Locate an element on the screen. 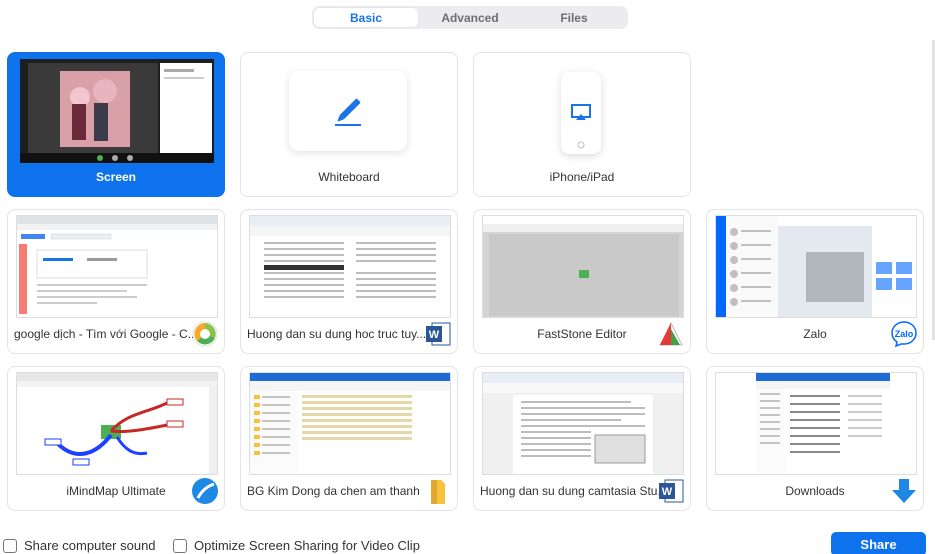  airplay-icon is located at coordinates (581, 126).